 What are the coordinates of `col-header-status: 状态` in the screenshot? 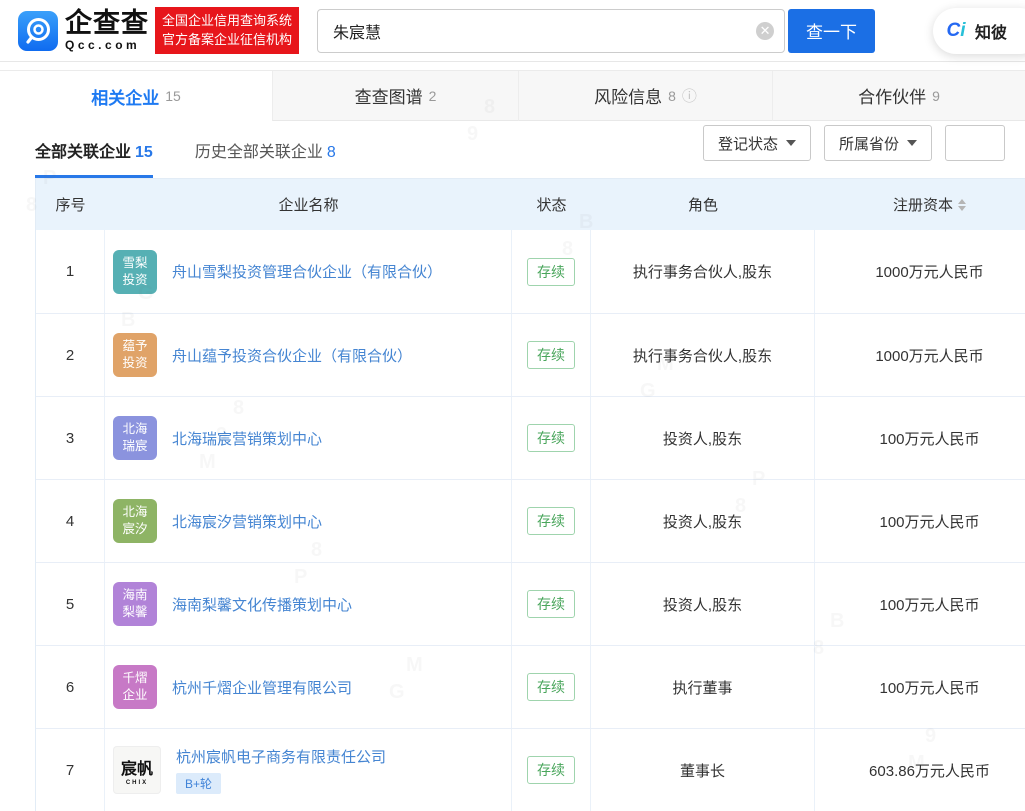 It's located at (551, 205).